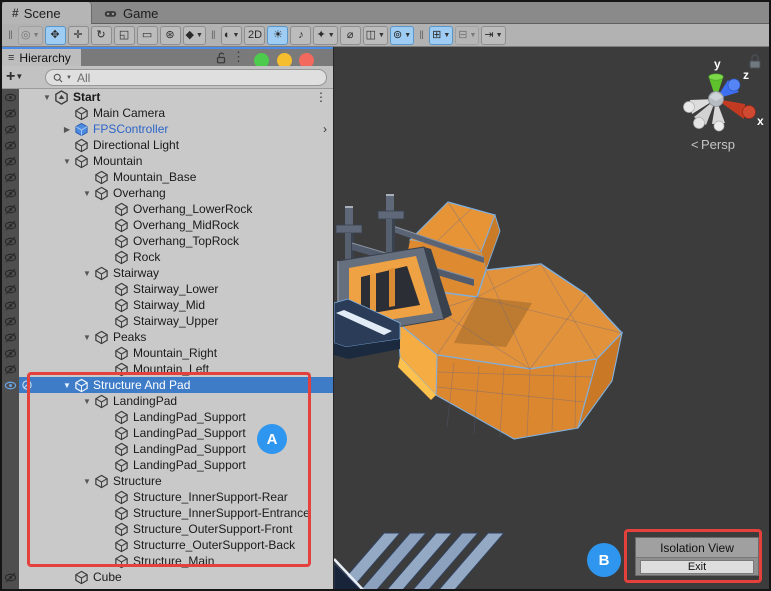 This screenshot has height=591, width=771. What do you see at coordinates (170, 35) in the screenshot?
I see `transform-tool: ⊛` at bounding box center [170, 35].